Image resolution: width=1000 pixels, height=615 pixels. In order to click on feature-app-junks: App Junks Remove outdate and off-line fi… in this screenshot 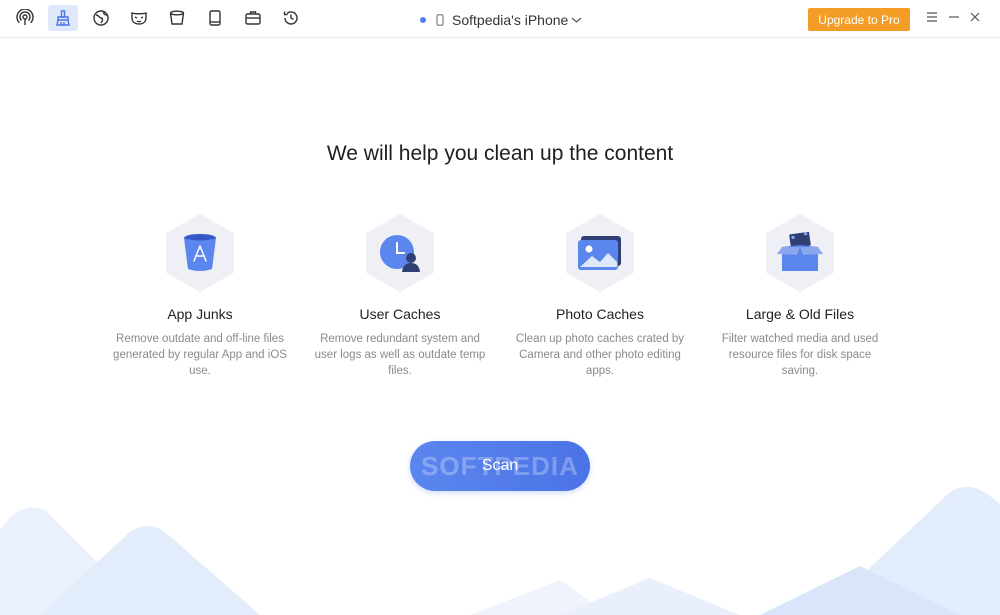, I will do `click(200, 296)`.